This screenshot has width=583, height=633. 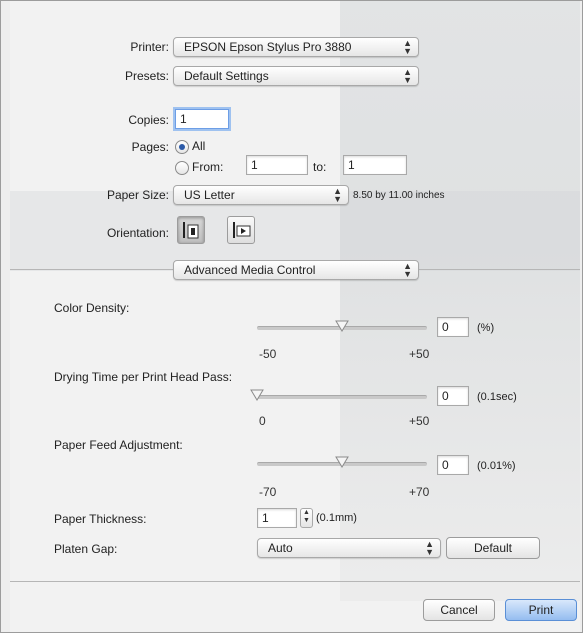 I want to click on copies-label: Copies:, so click(x=148, y=120).